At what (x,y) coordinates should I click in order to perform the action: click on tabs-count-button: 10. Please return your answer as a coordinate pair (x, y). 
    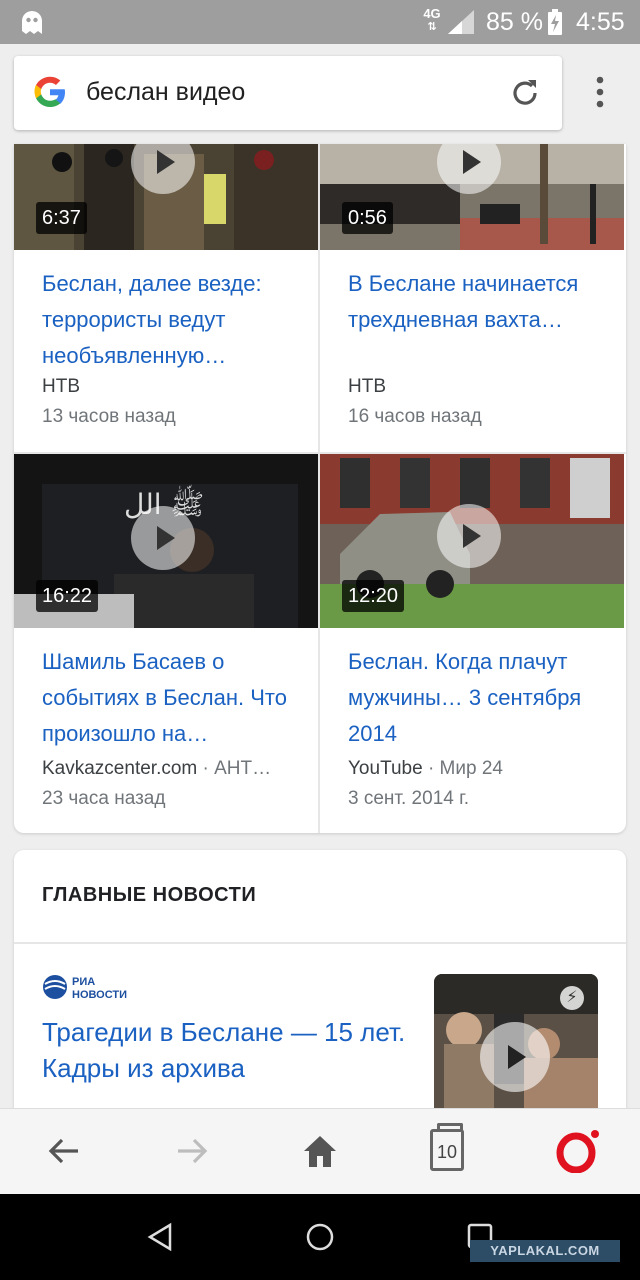
    Looking at the image, I should click on (447, 1147).